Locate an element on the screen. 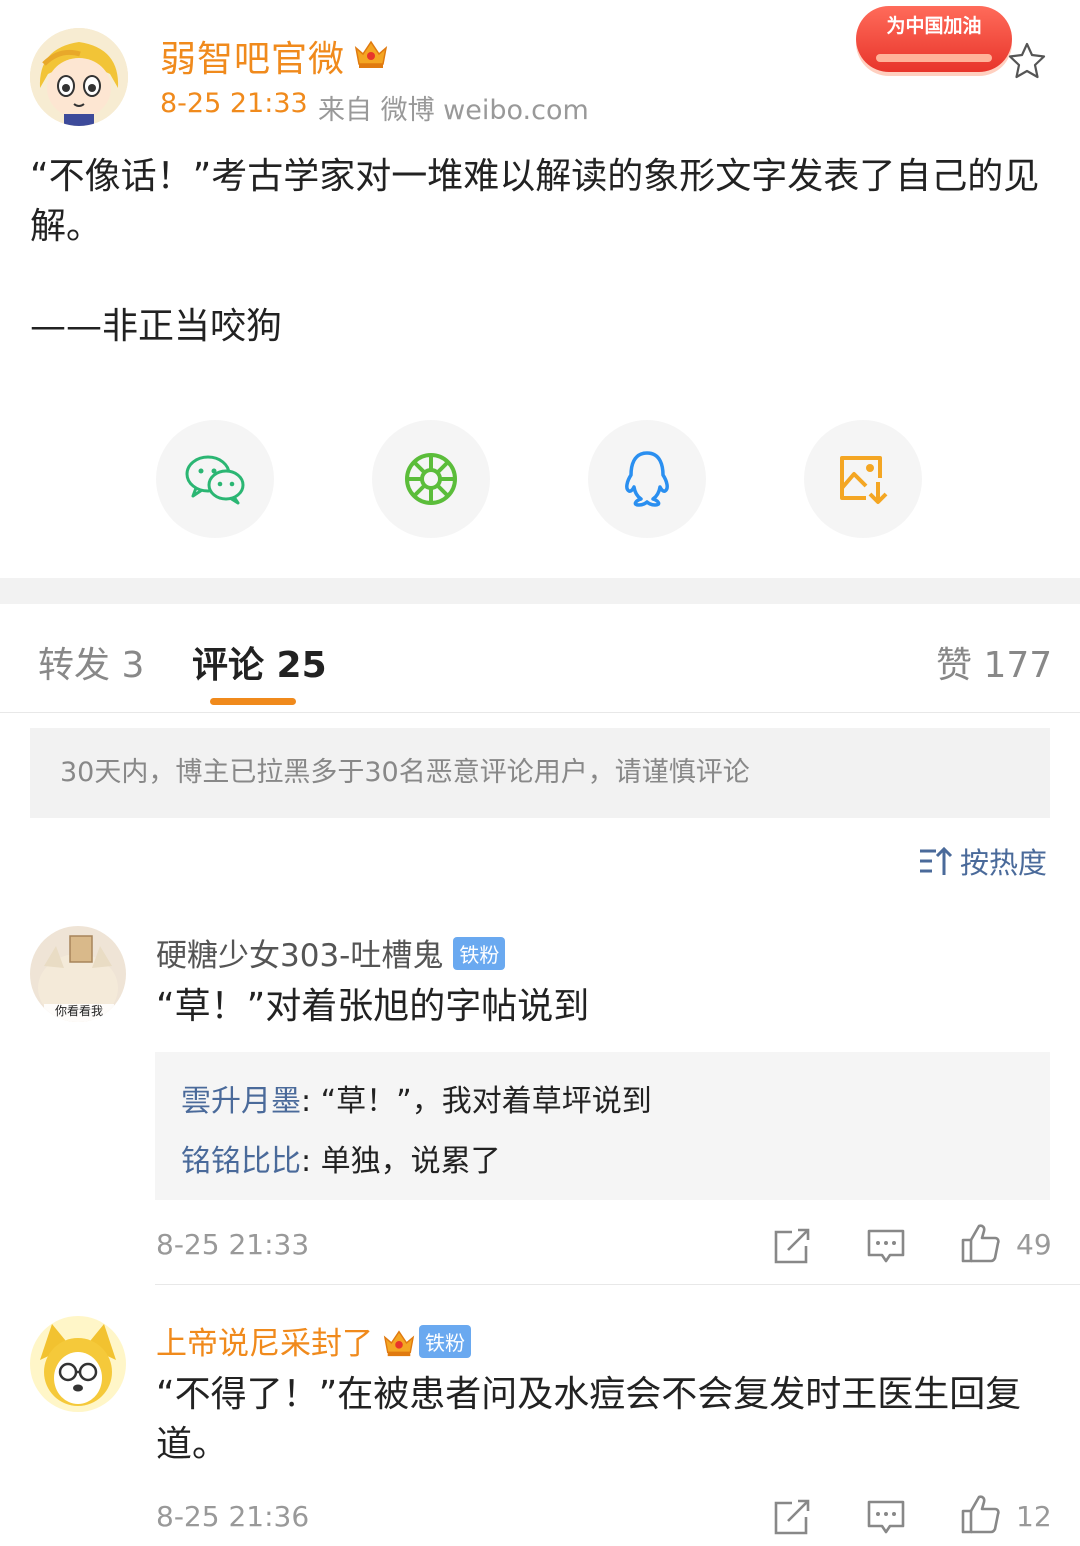 The width and height of the screenshot is (1080, 1546). favorite-star-icon is located at coordinates (1027, 61).